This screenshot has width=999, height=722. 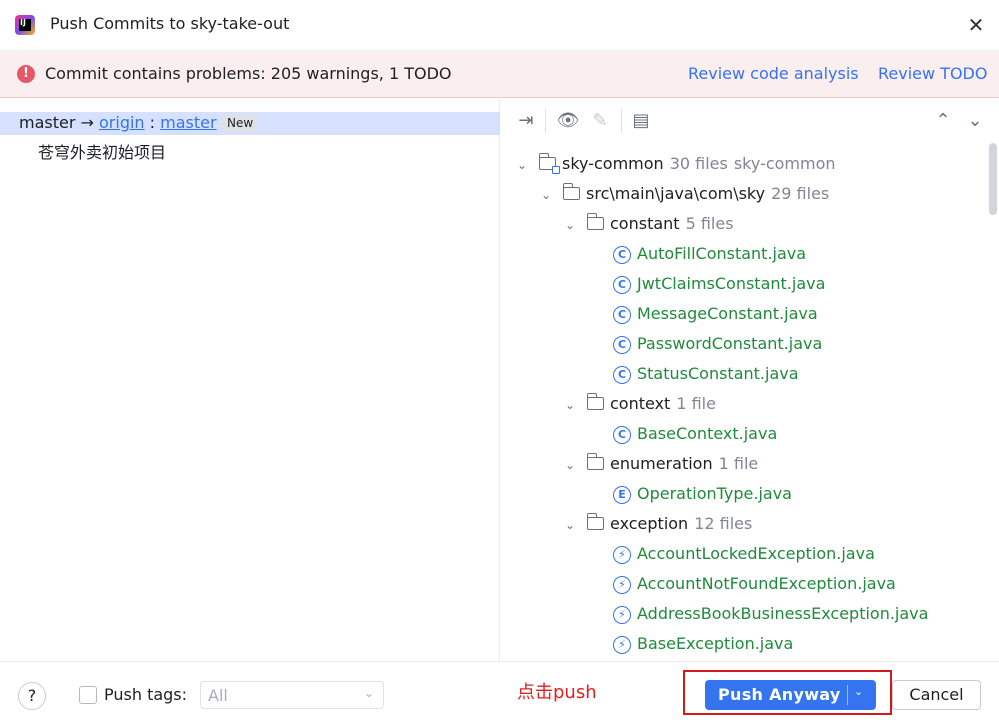 What do you see at coordinates (188, 122) in the screenshot?
I see `target-branch-link: master` at bounding box center [188, 122].